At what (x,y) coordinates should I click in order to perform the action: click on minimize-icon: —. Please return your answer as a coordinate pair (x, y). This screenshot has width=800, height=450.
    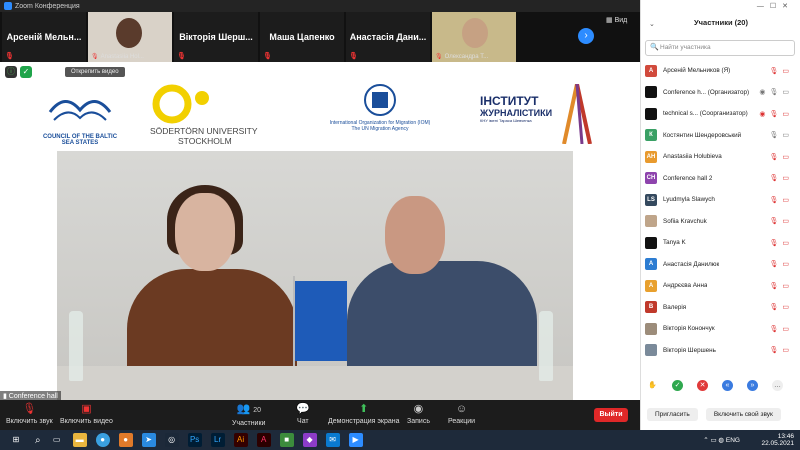
    Looking at the image, I should click on (763, 6).